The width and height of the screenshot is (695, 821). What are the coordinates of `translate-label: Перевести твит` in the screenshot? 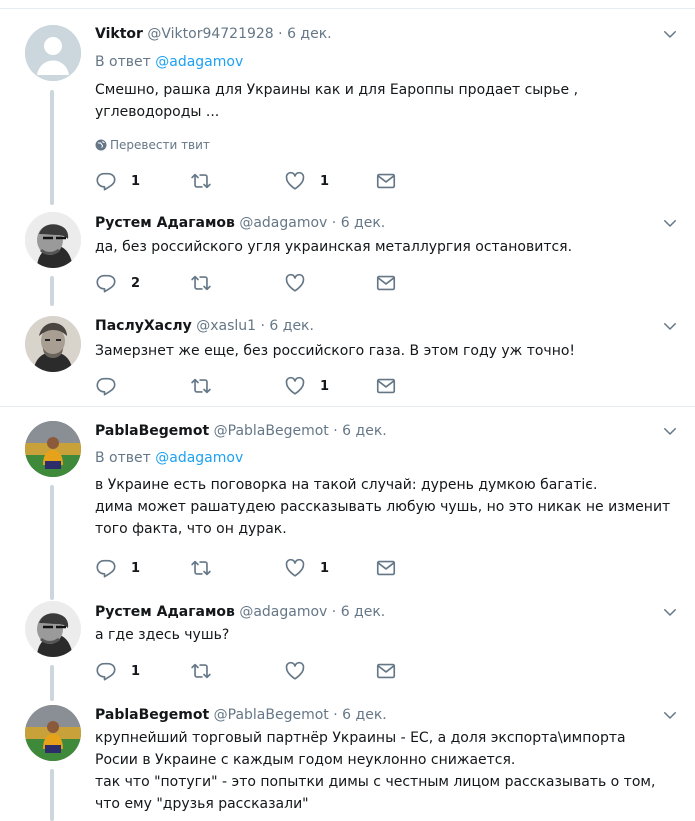 It's located at (160, 145).